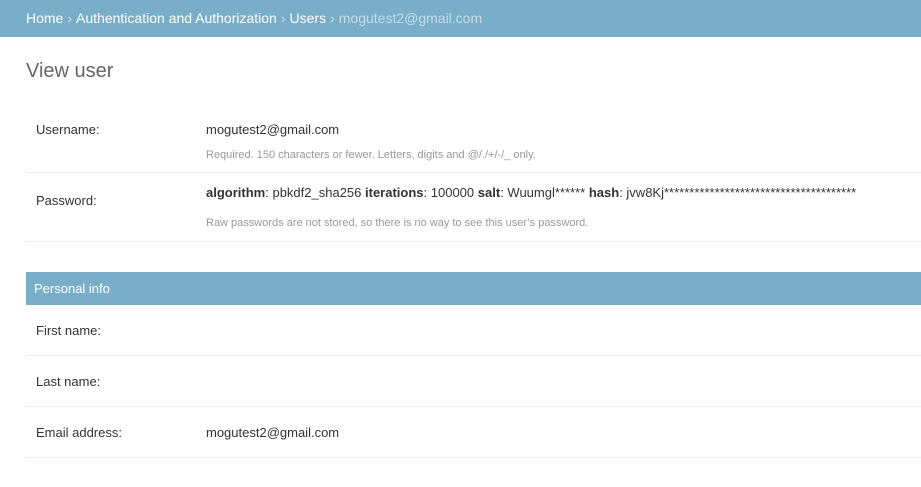 The image size is (921, 487). Describe the element at coordinates (473, 432) in the screenshot. I see `email-row: Email address: mogutest2@gmail.com` at that location.